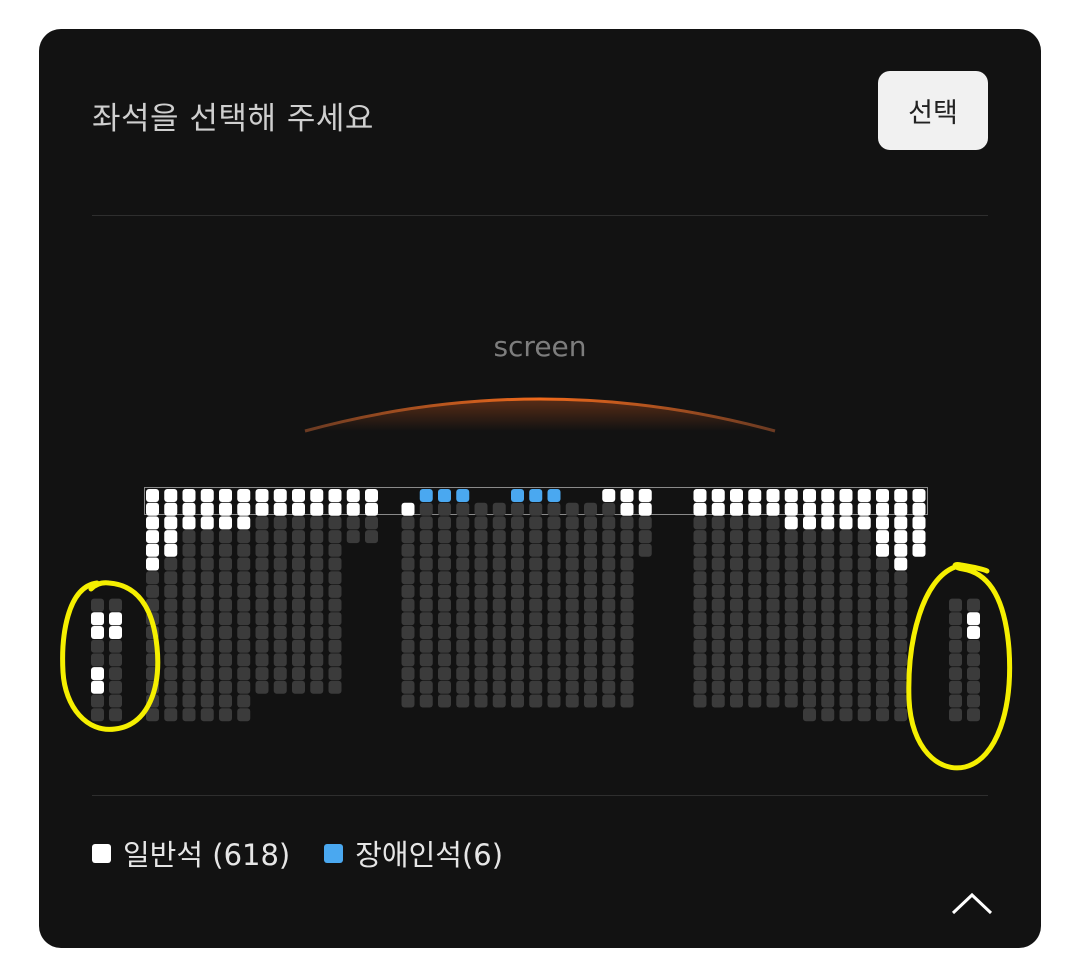 The image size is (1080, 977). What do you see at coordinates (933, 110) in the screenshot?
I see `select-button: 선택` at bounding box center [933, 110].